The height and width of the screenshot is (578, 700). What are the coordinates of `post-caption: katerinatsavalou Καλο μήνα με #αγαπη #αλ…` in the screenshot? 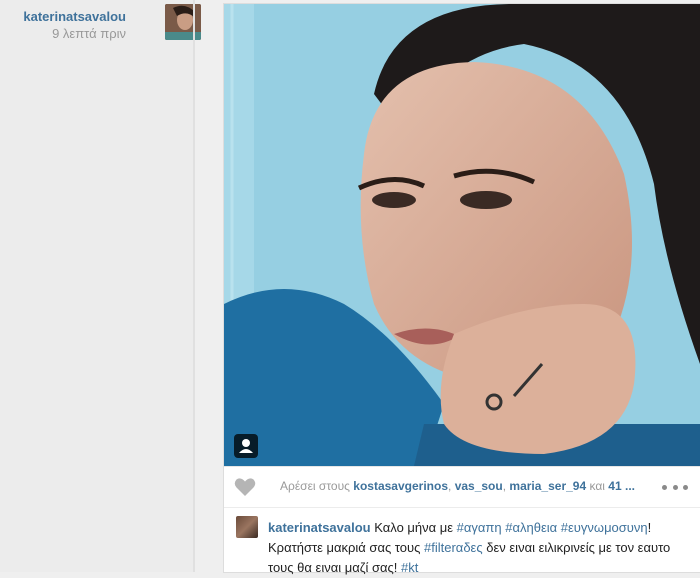 It's located at (462, 541).